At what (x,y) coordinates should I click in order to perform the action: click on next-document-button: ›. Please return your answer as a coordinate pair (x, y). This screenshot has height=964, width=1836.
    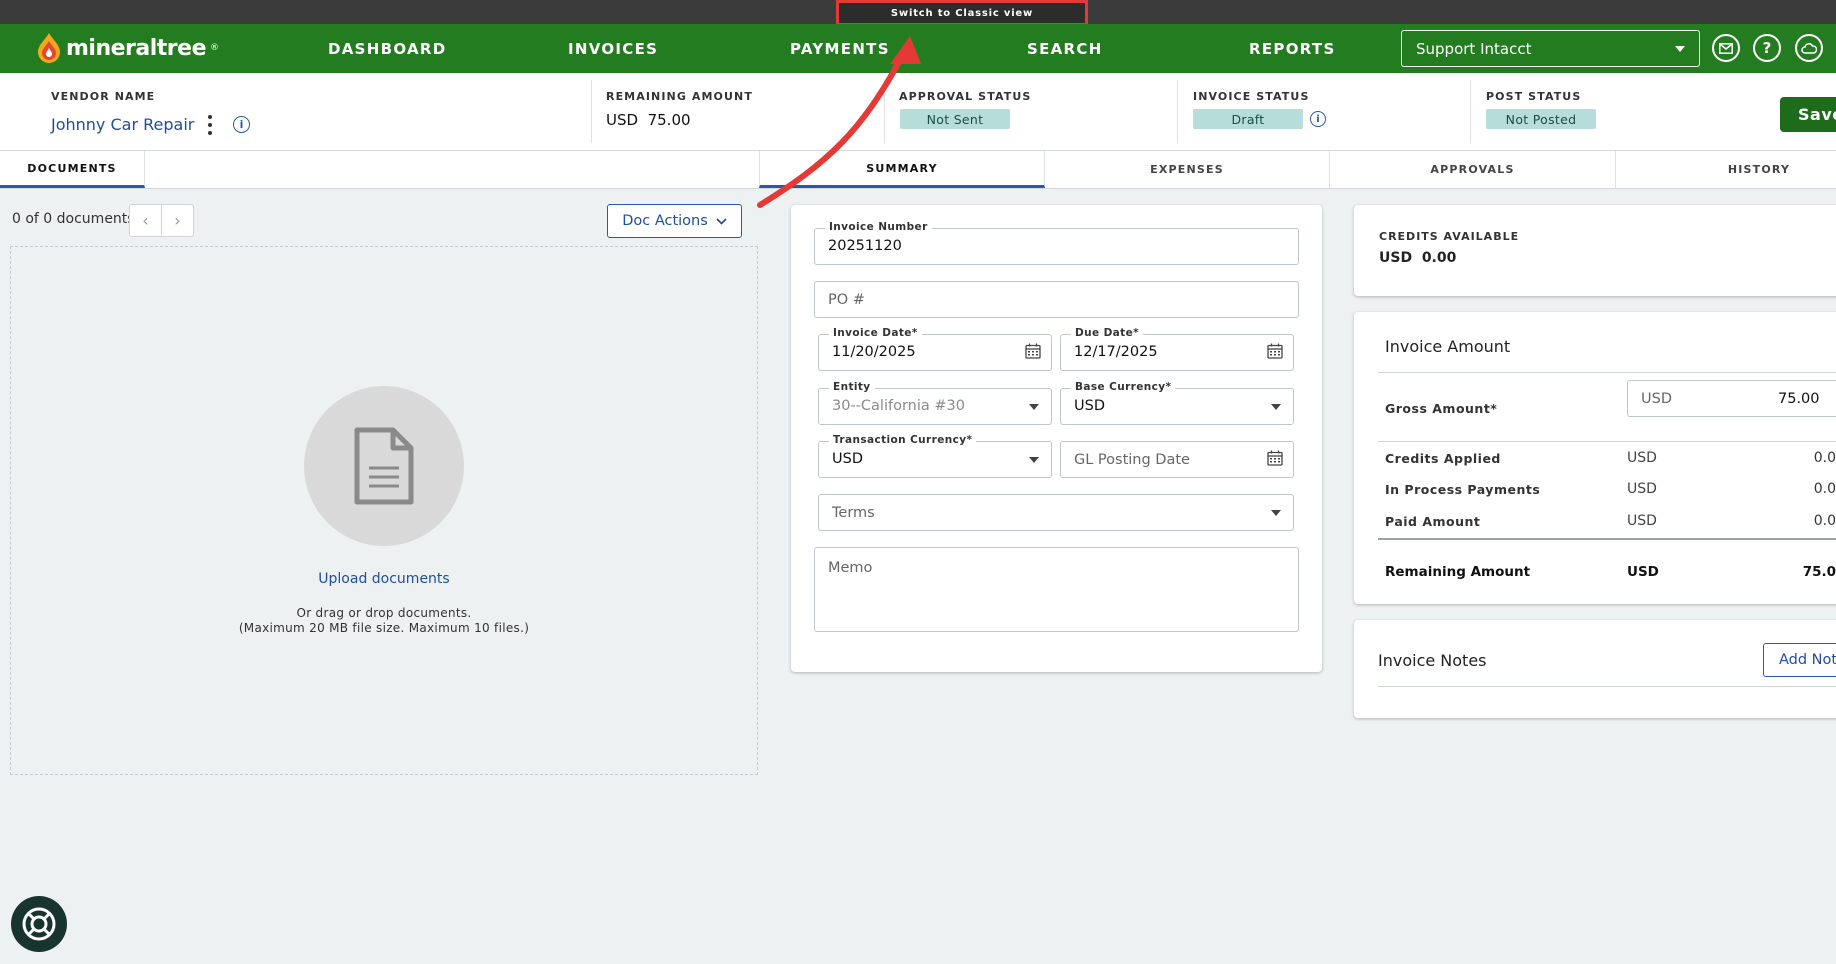
    Looking at the image, I should click on (177, 220).